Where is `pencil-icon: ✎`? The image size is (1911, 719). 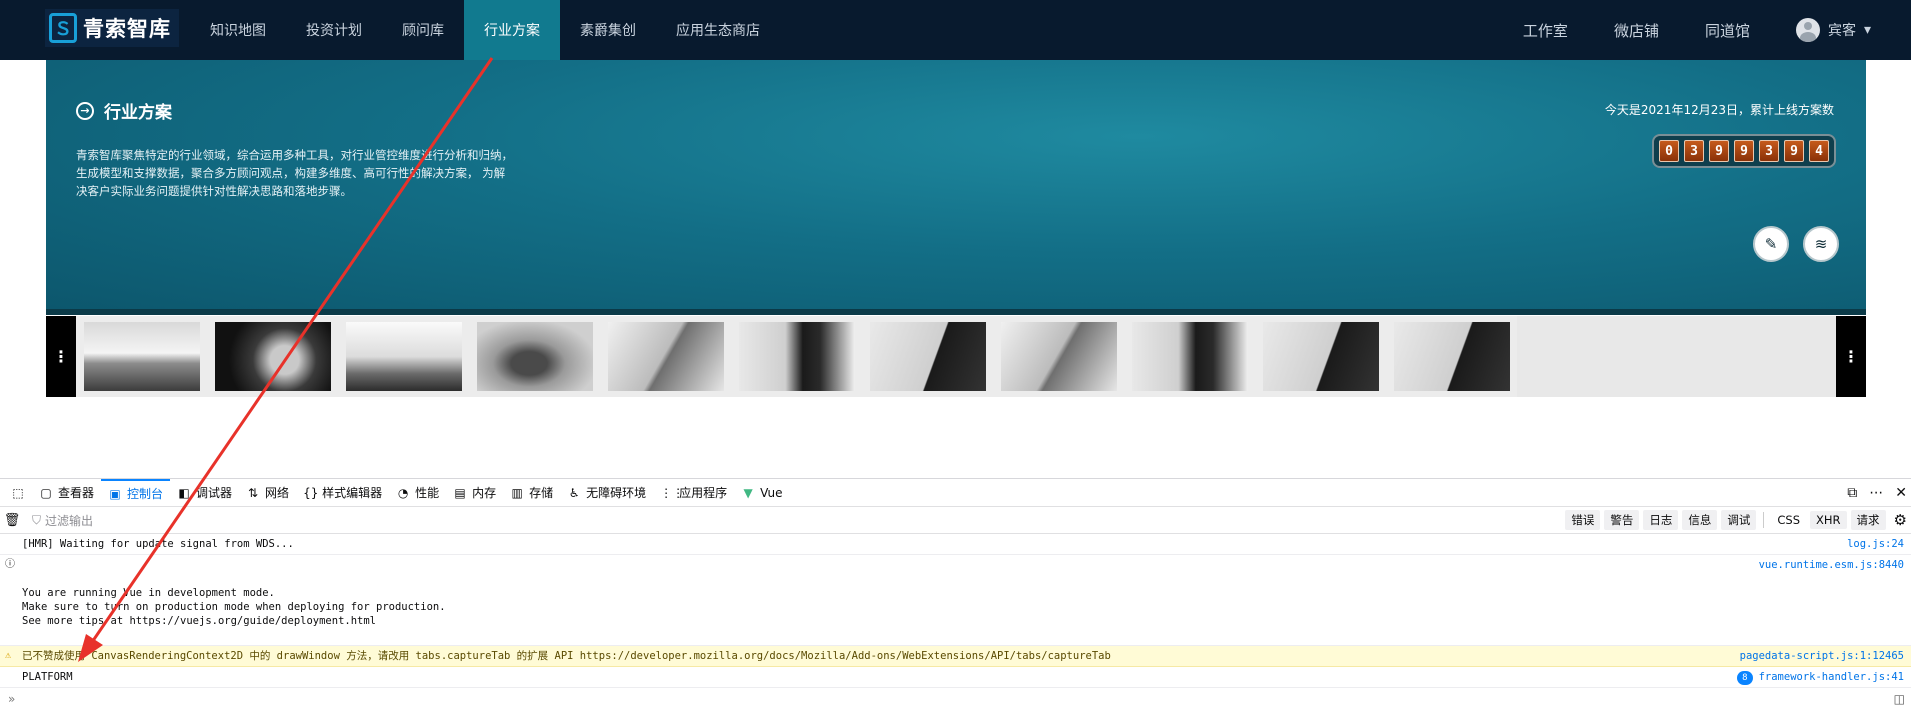 pencil-icon: ✎ is located at coordinates (1771, 244).